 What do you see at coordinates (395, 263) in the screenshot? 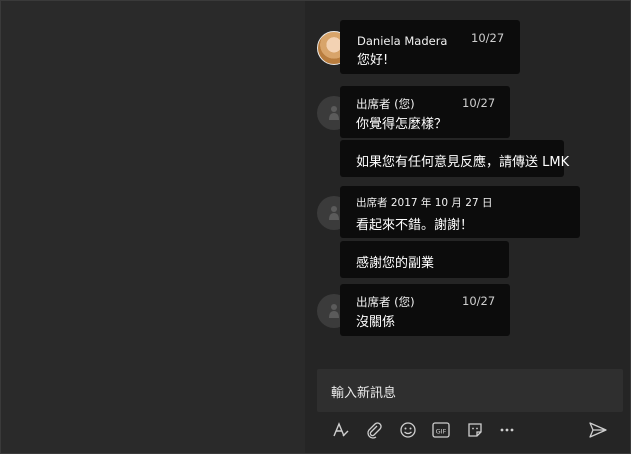
I see `message-text: 感謝您的副業` at bounding box center [395, 263].